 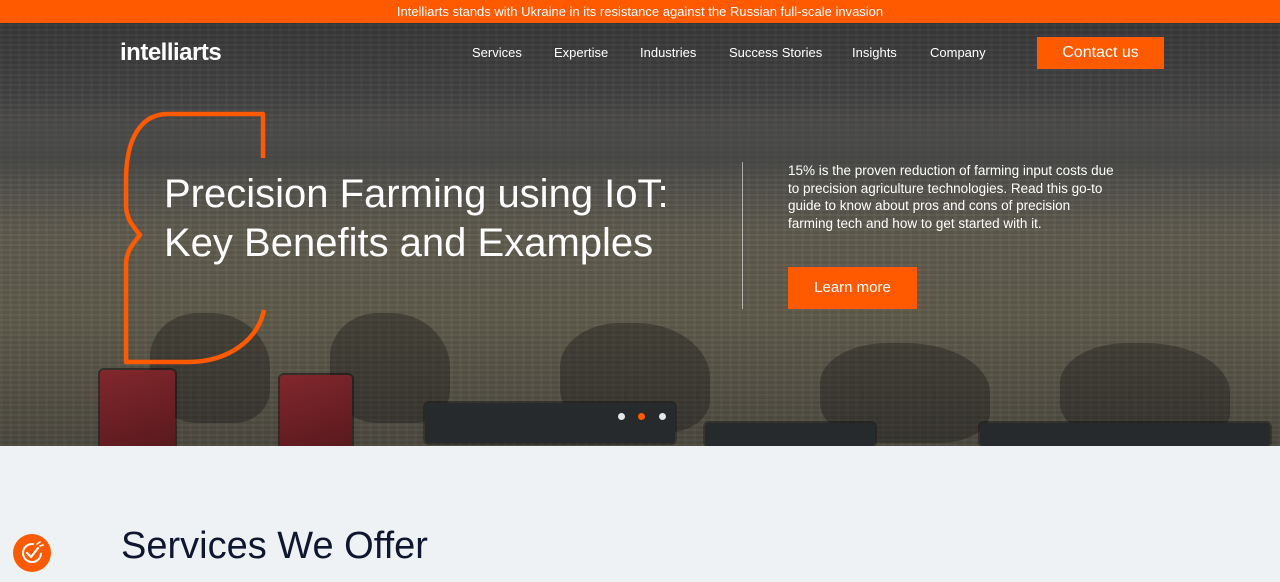 I want to click on contact-us-button: Contact us, so click(x=1100, y=53).